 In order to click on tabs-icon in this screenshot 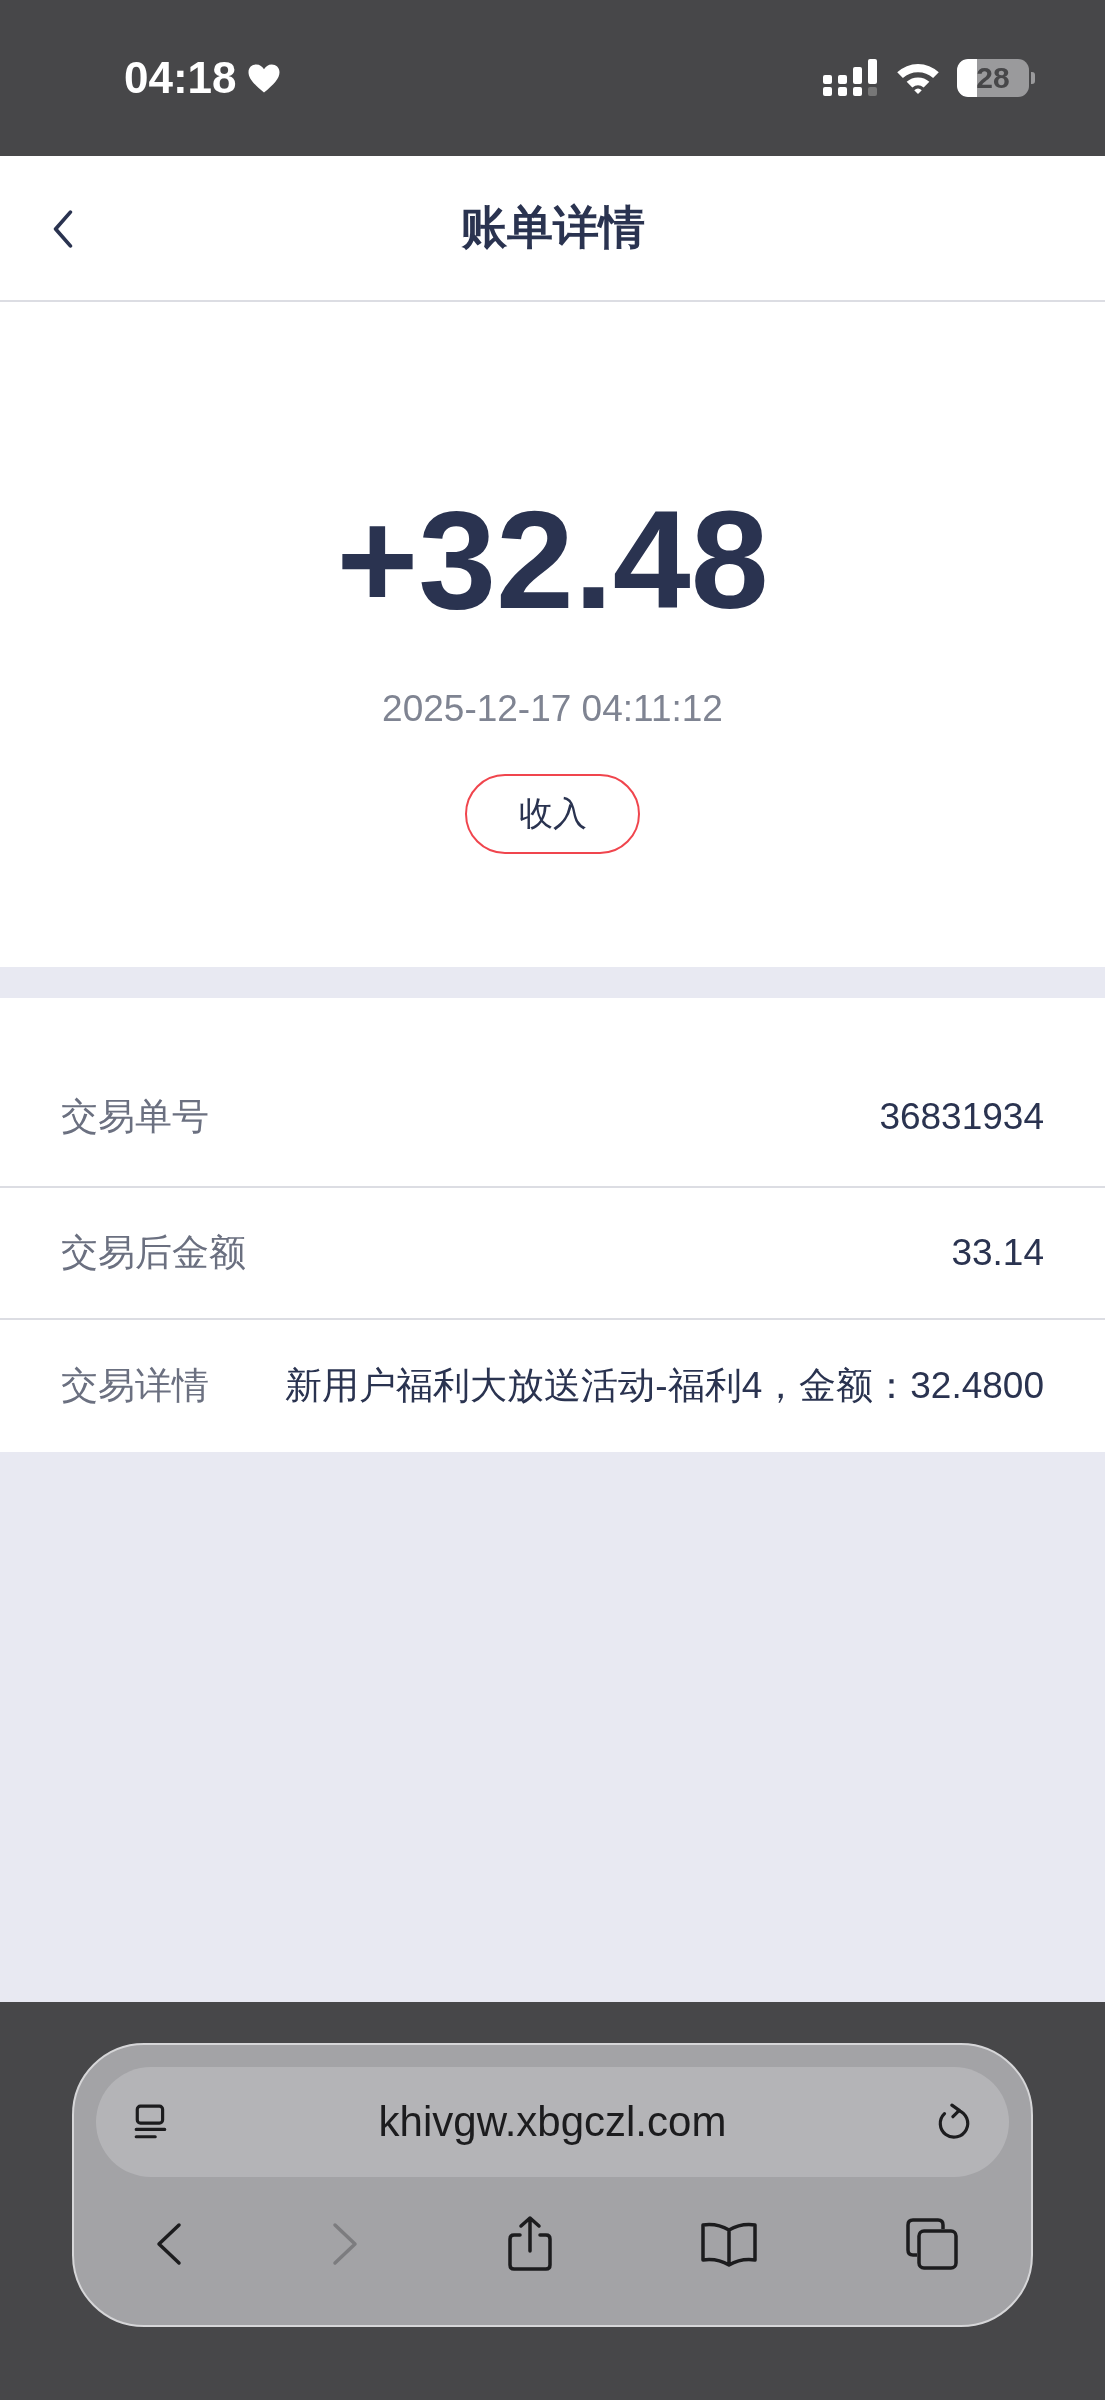, I will do `click(932, 2244)`.